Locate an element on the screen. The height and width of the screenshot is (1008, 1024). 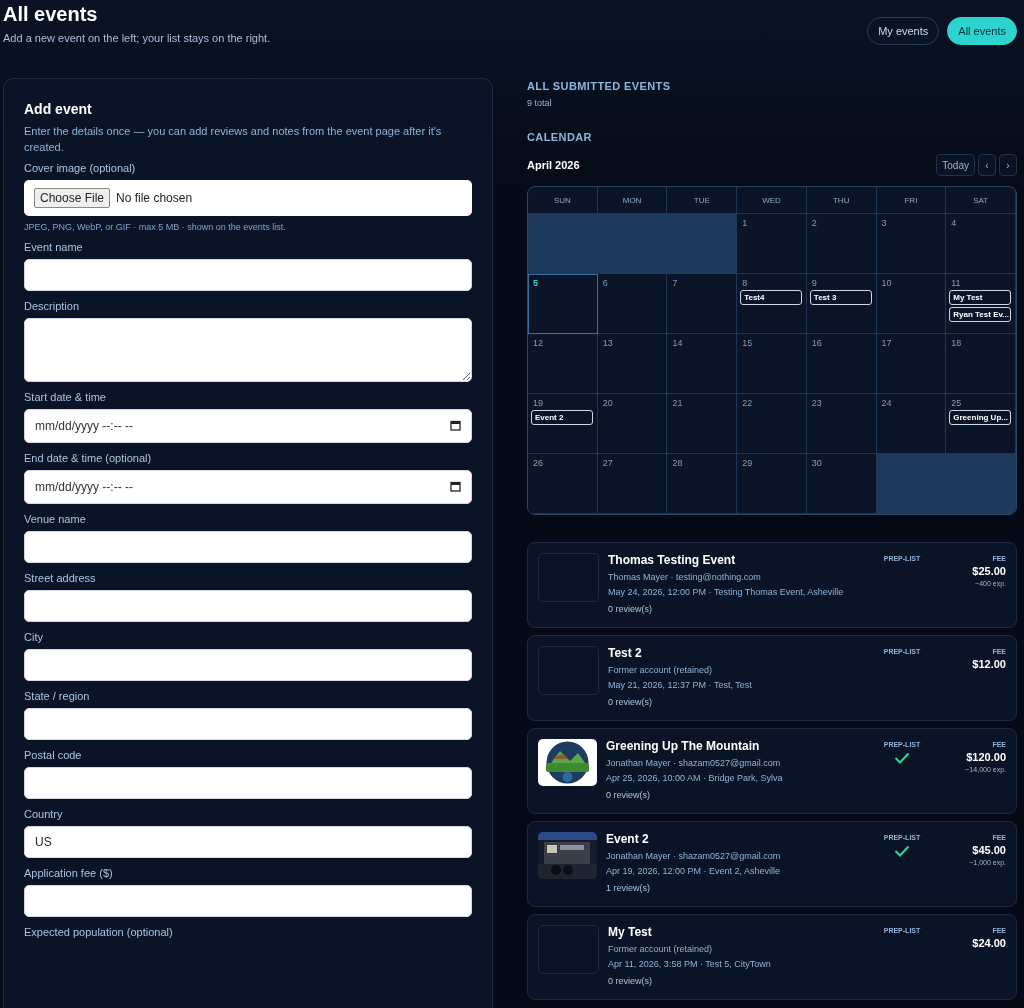
calendar-day: 14 is located at coordinates (702, 364).